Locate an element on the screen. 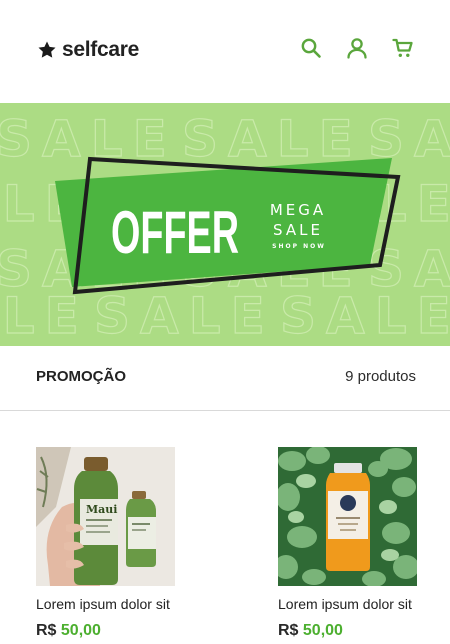  user-icon is located at coordinates (357, 48).